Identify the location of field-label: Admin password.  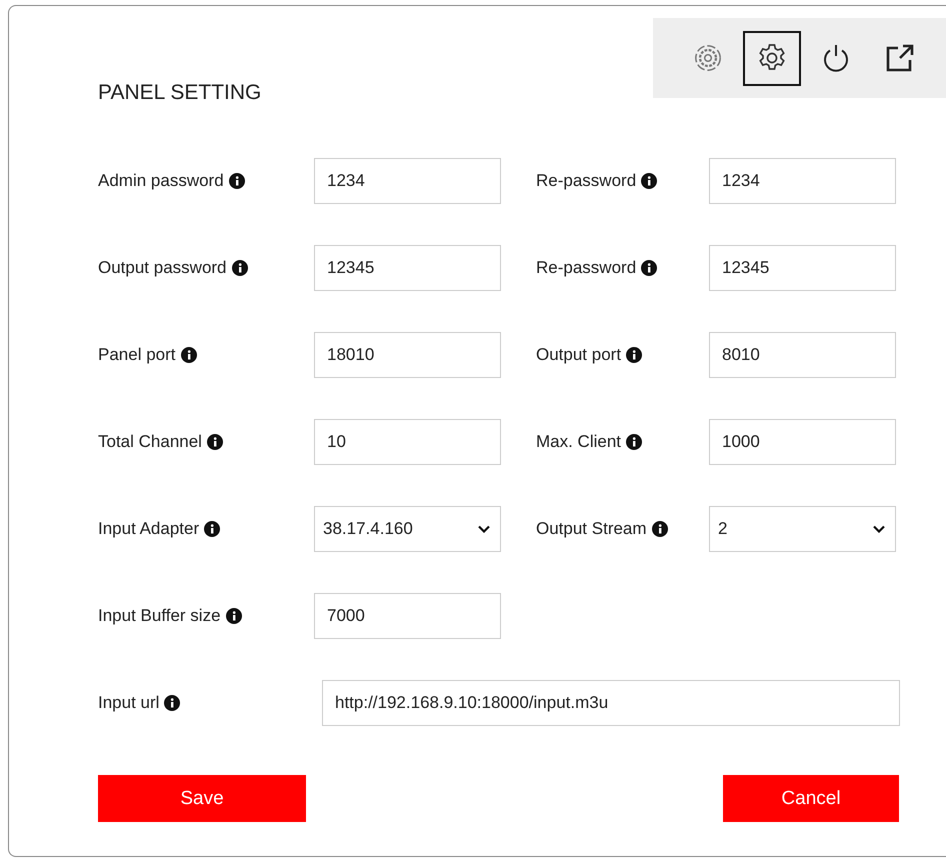
(161, 181).